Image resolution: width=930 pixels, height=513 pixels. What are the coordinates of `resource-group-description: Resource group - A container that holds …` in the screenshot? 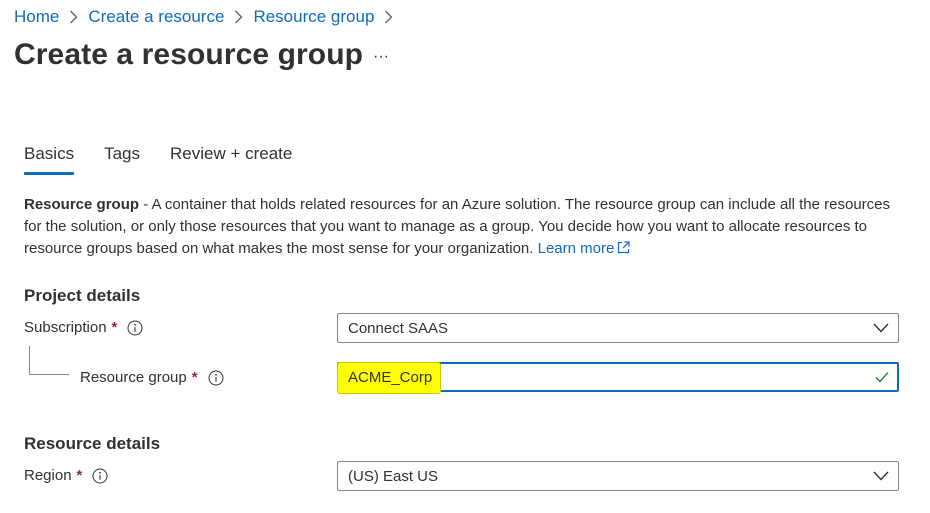 It's located at (464, 227).